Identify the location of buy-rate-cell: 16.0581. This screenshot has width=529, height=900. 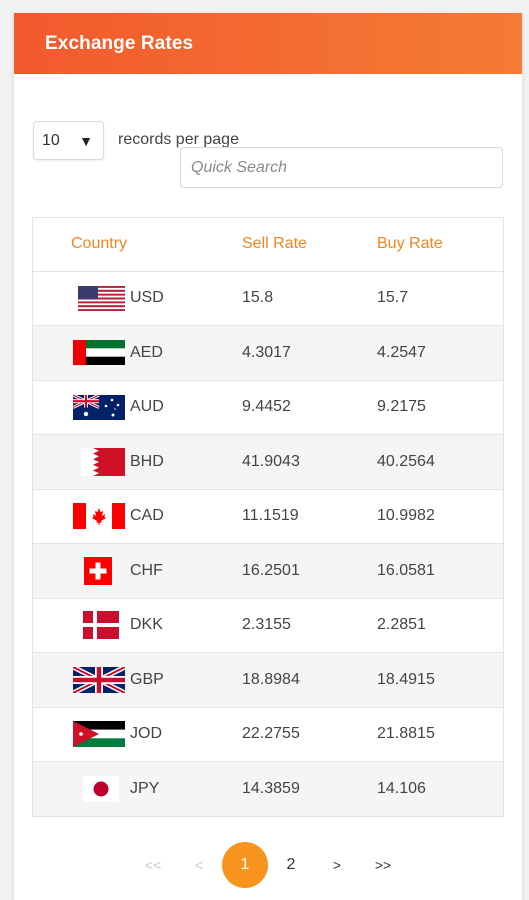
(421, 571).